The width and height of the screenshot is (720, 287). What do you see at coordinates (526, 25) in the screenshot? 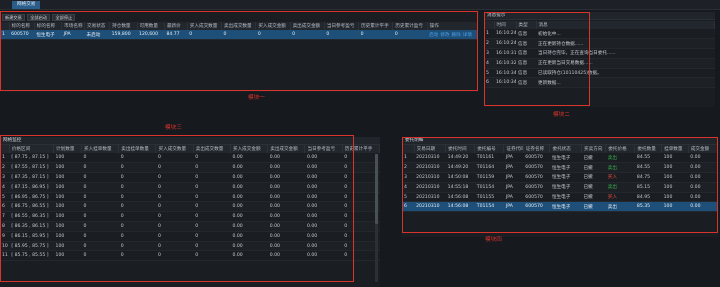
I see `column-header: 类型` at bounding box center [526, 25].